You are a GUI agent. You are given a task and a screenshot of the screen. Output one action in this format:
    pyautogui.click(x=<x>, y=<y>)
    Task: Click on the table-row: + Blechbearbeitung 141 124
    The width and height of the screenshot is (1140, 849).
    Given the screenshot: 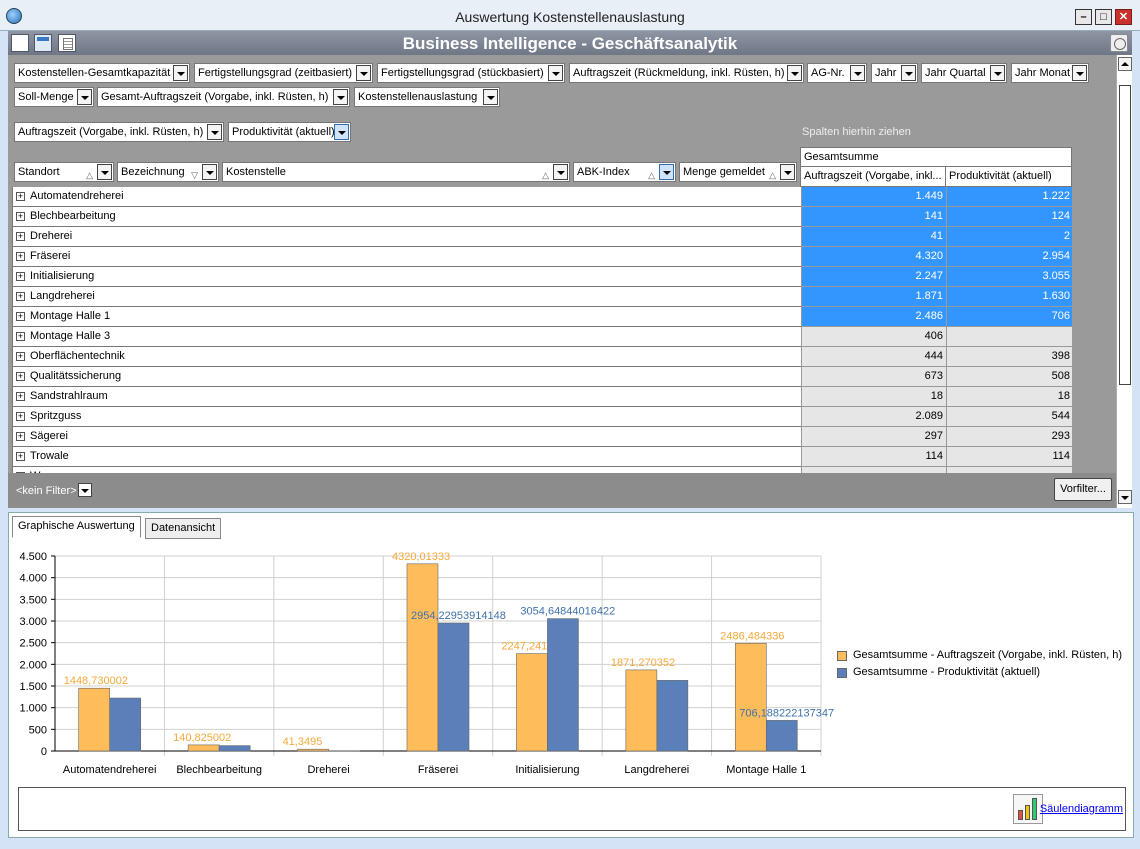 What is the action you would take?
    pyautogui.click(x=542, y=217)
    